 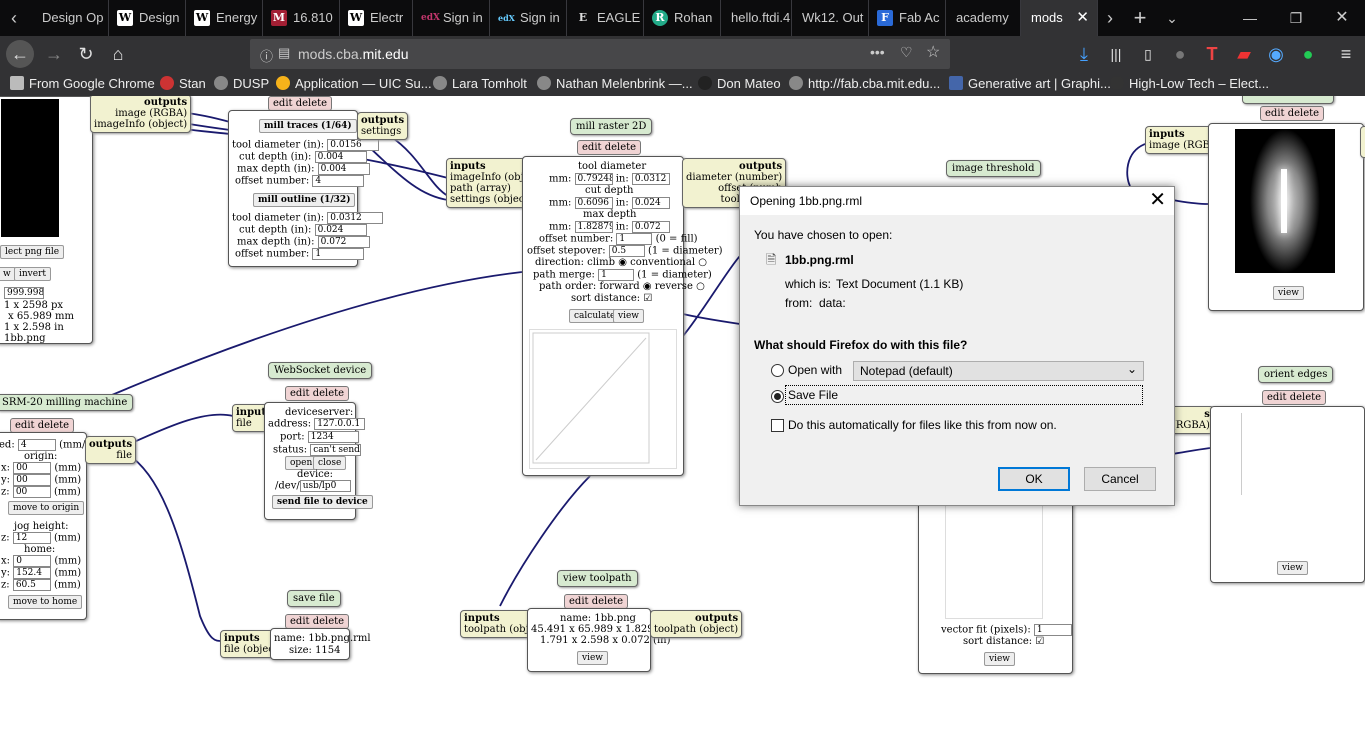 I want to click on home-icon: ⌂, so click(x=118, y=54).